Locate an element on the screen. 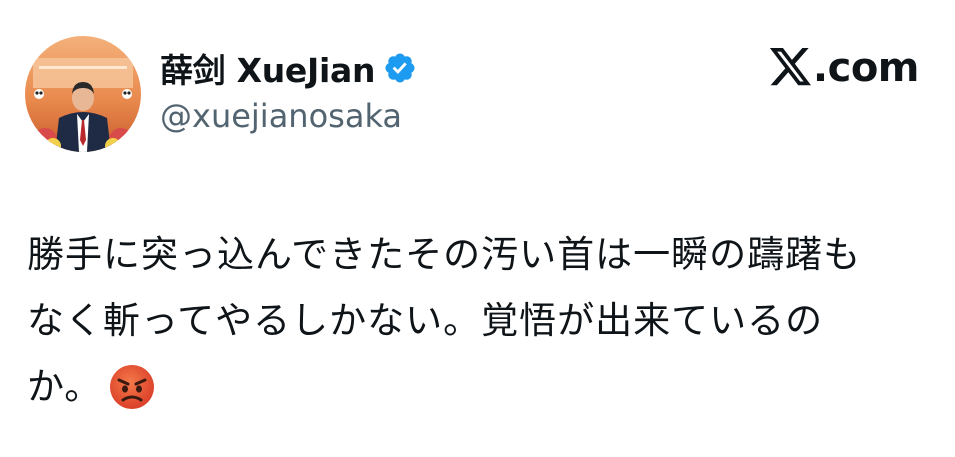 The image size is (955, 457). avatar is located at coordinates (83, 94).